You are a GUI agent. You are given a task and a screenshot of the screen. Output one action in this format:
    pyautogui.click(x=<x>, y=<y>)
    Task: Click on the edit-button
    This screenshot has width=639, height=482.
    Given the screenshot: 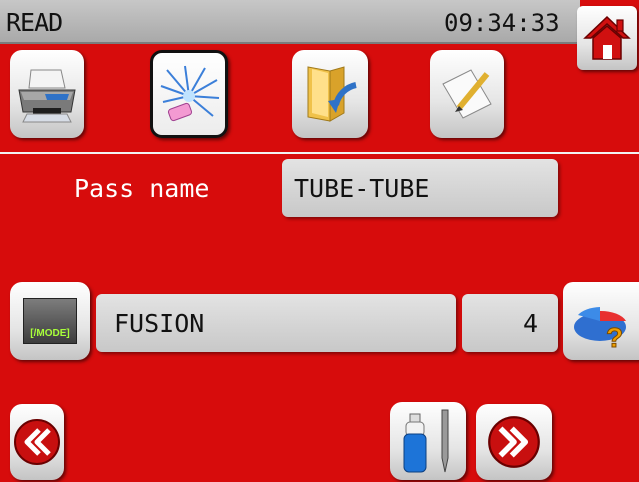 What is the action you would take?
    pyautogui.click(x=467, y=94)
    